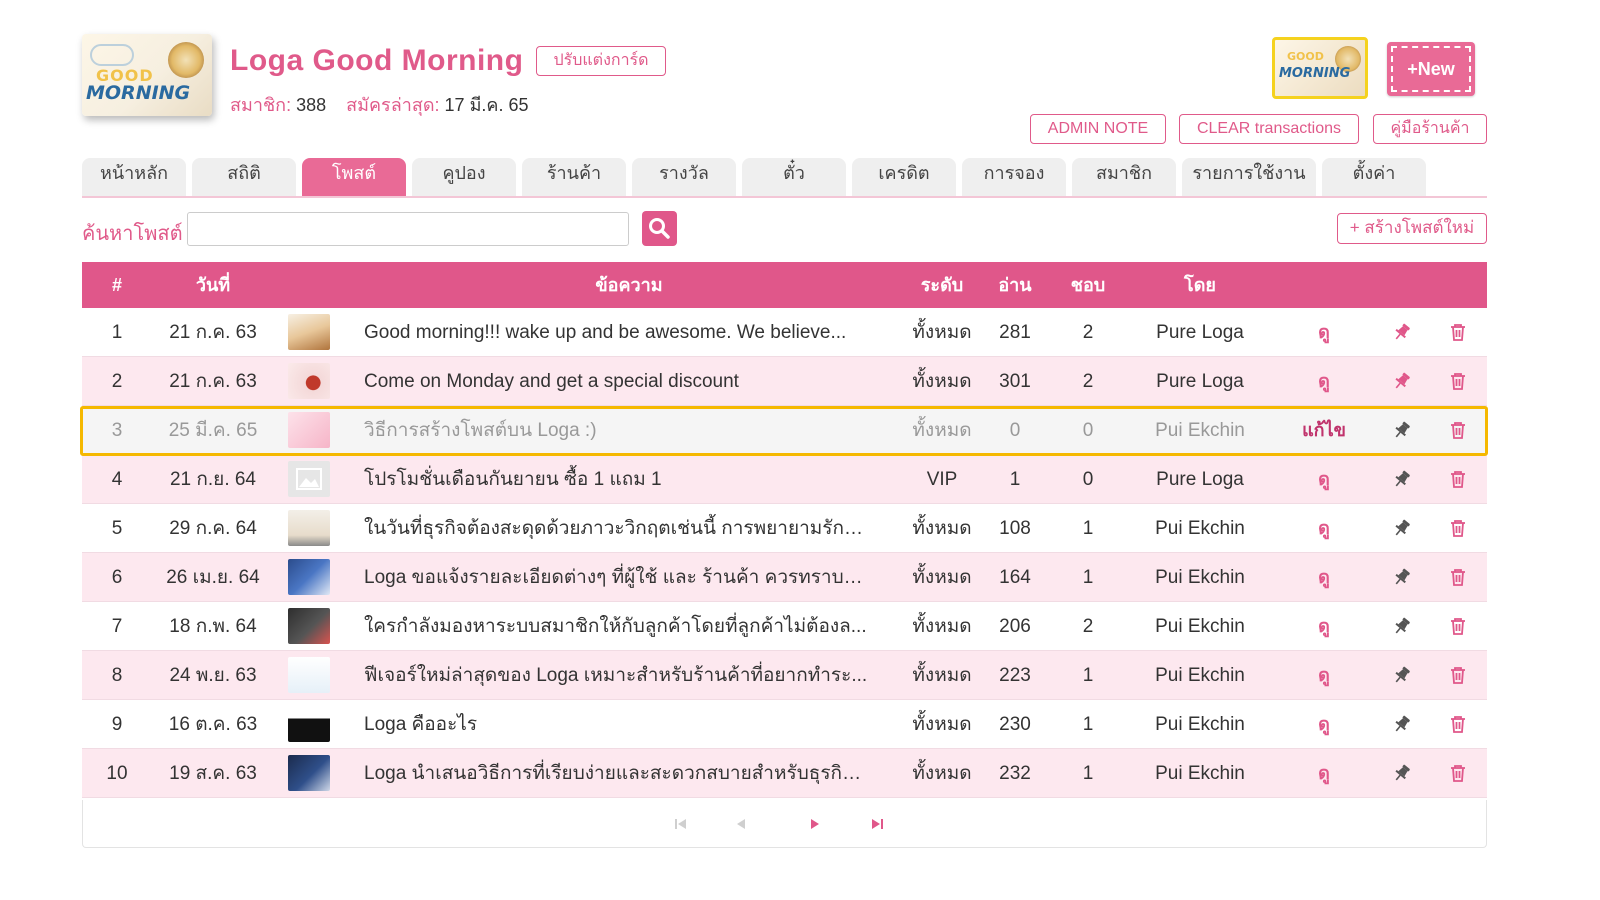 The image size is (1600, 900). Describe the element at coordinates (134, 177) in the screenshot. I see `tab-home: หน้าหลัก` at that location.